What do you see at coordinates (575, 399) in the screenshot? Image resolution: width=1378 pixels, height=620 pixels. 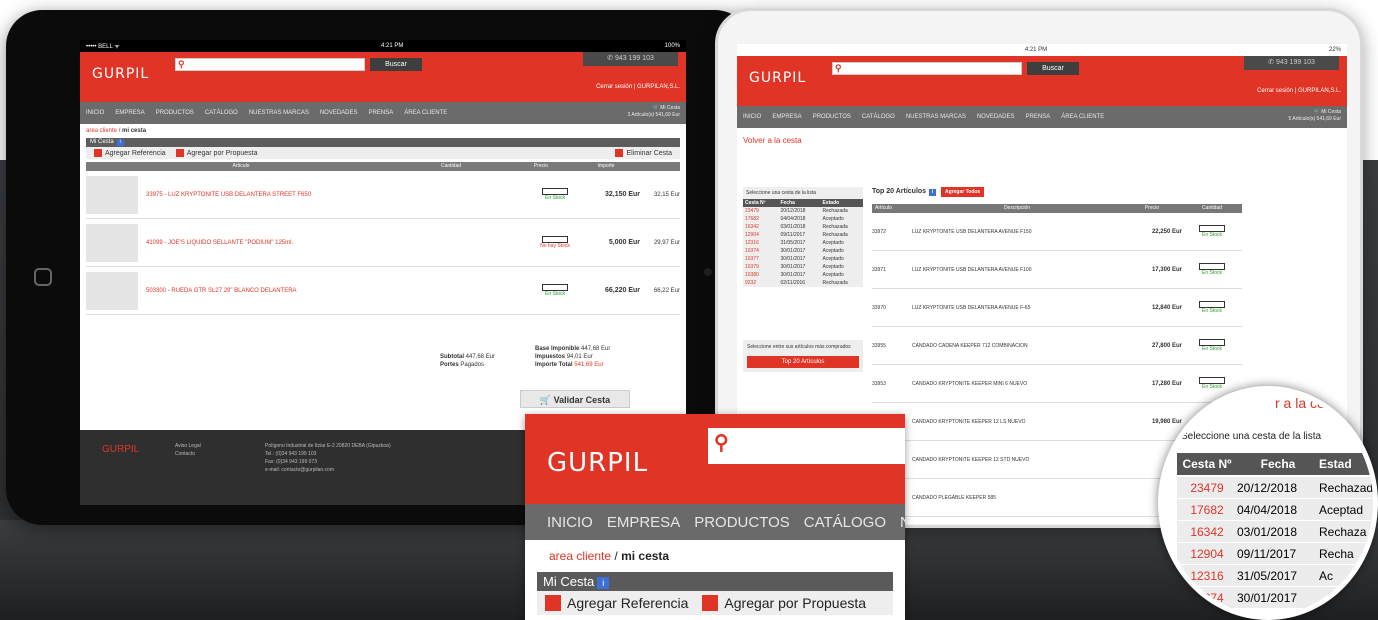 I see `validate-cart-button: 🛒 Validar Cesta` at bounding box center [575, 399].